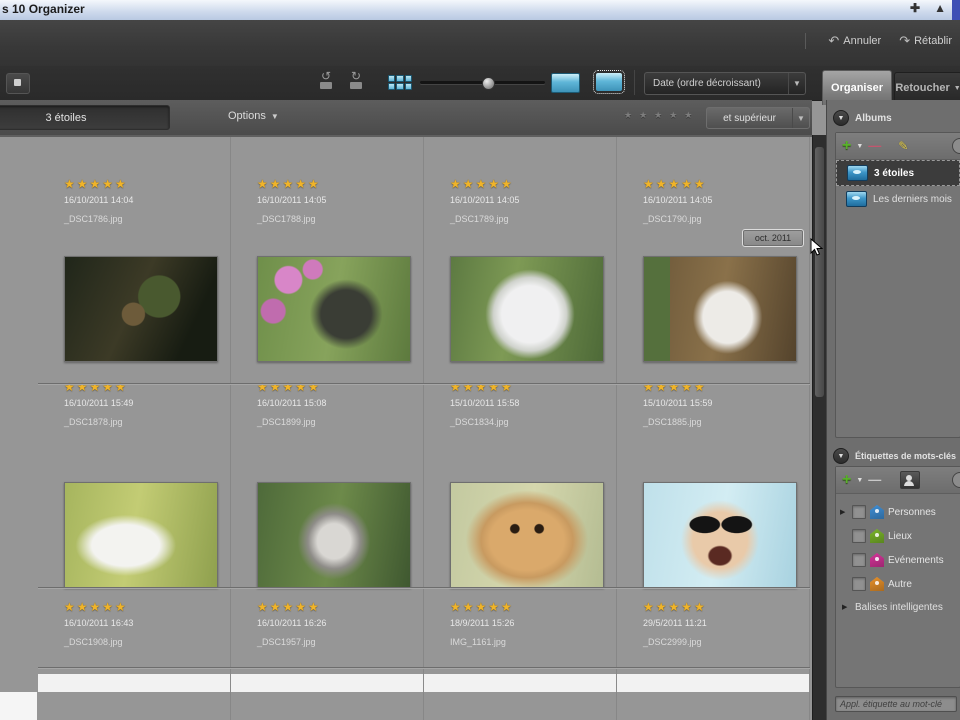 This screenshot has width=960, height=720. I want to click on photo-thumbnail-white-cat-in-wooden-box, so click(720, 309).